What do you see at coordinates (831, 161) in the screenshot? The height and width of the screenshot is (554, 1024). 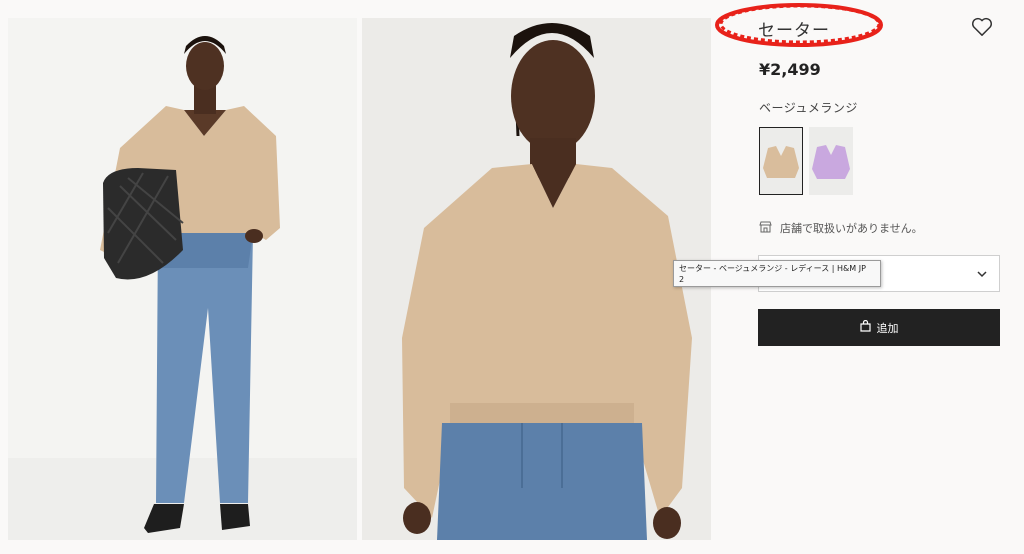 I see `swatch-lilac` at bounding box center [831, 161].